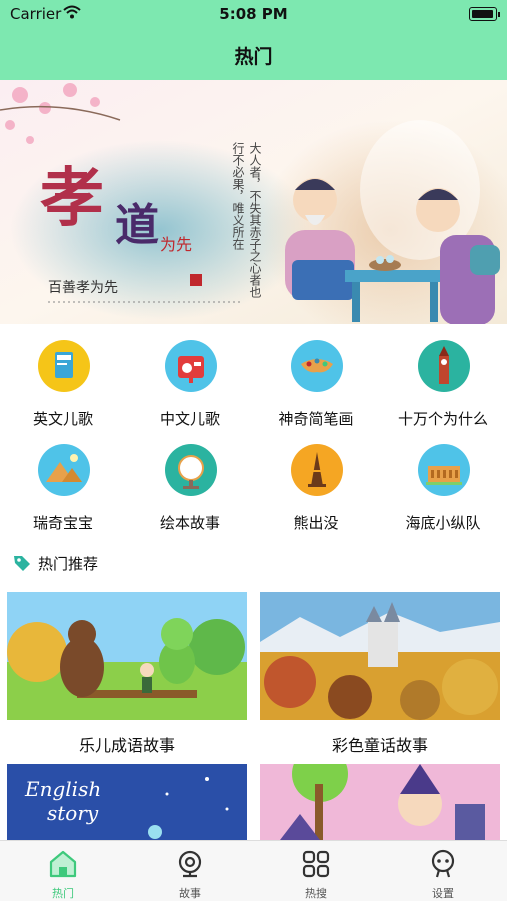 This screenshot has height=901, width=507. What do you see at coordinates (444, 470) in the screenshot?
I see `colosseum-icon` at bounding box center [444, 470].